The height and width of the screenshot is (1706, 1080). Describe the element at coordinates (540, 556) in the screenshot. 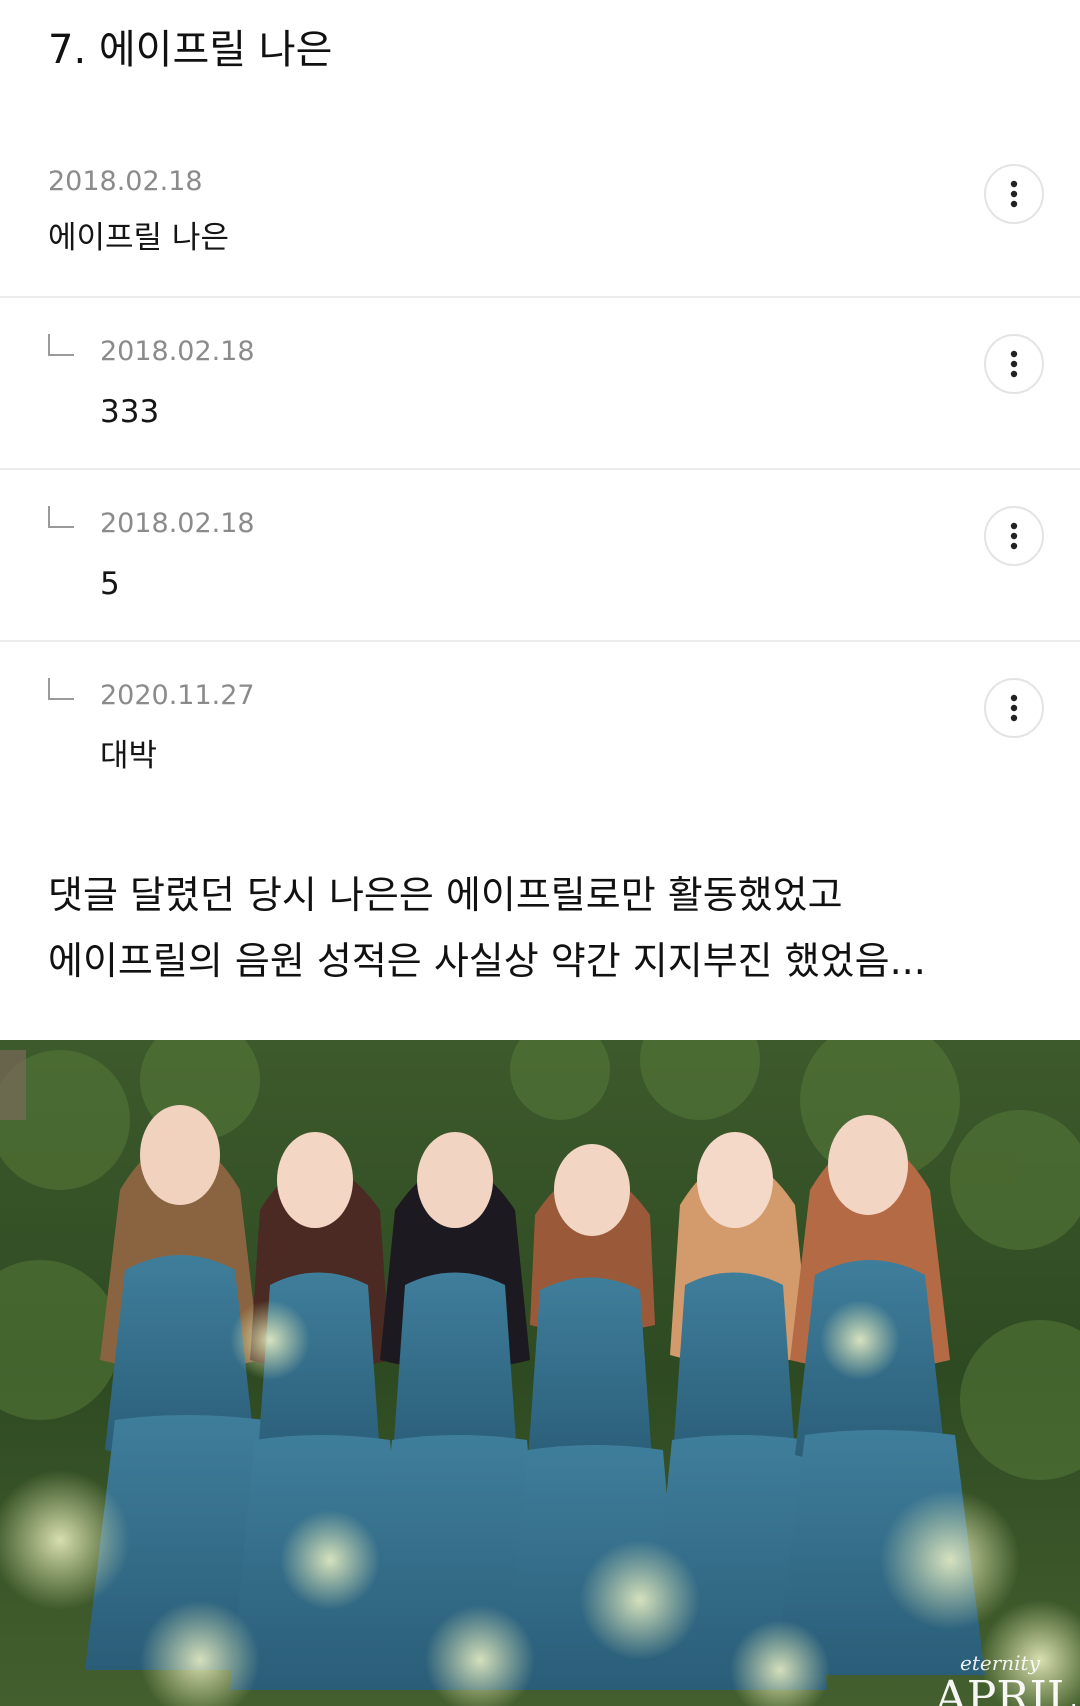

I see `reply-item: 2018.02.18 5` at that location.